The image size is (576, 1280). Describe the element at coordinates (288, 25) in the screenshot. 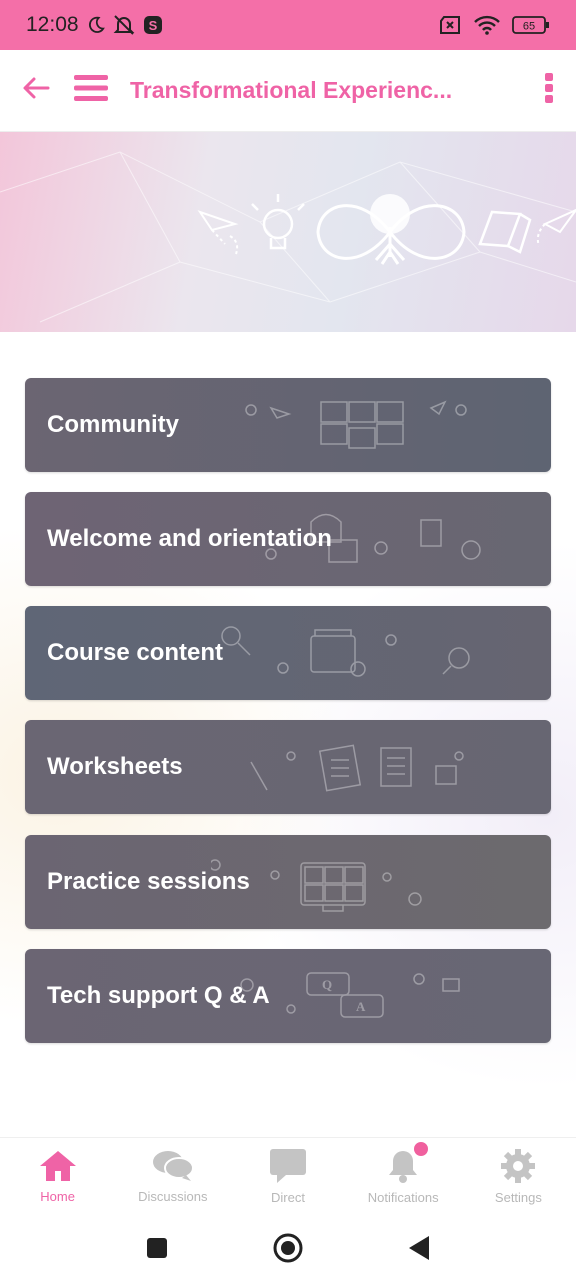

I see `status-bar: 12:08 S 65` at that location.